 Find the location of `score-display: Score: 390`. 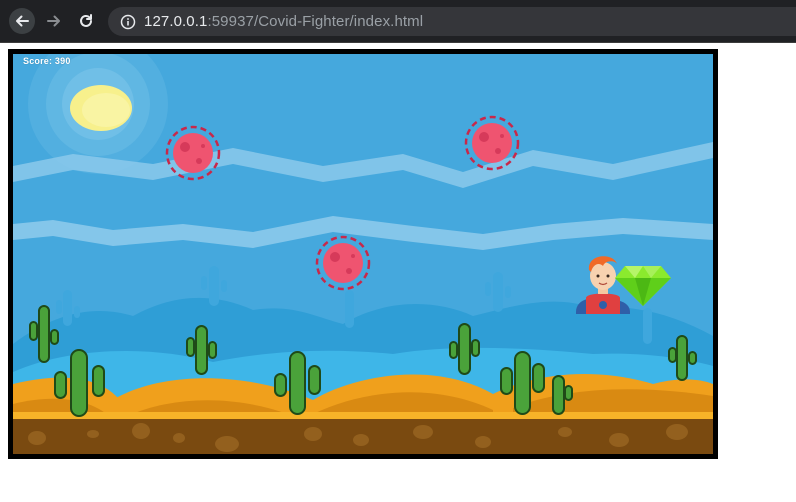

score-display: Score: 390 is located at coordinates (47, 61).